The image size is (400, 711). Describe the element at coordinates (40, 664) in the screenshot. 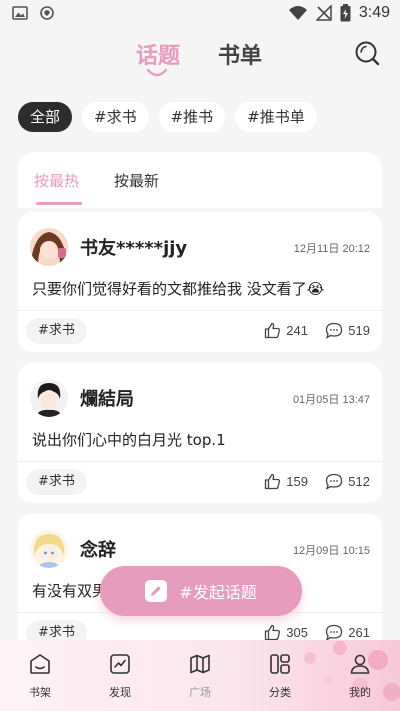

I see `bookshelf-icon` at that location.